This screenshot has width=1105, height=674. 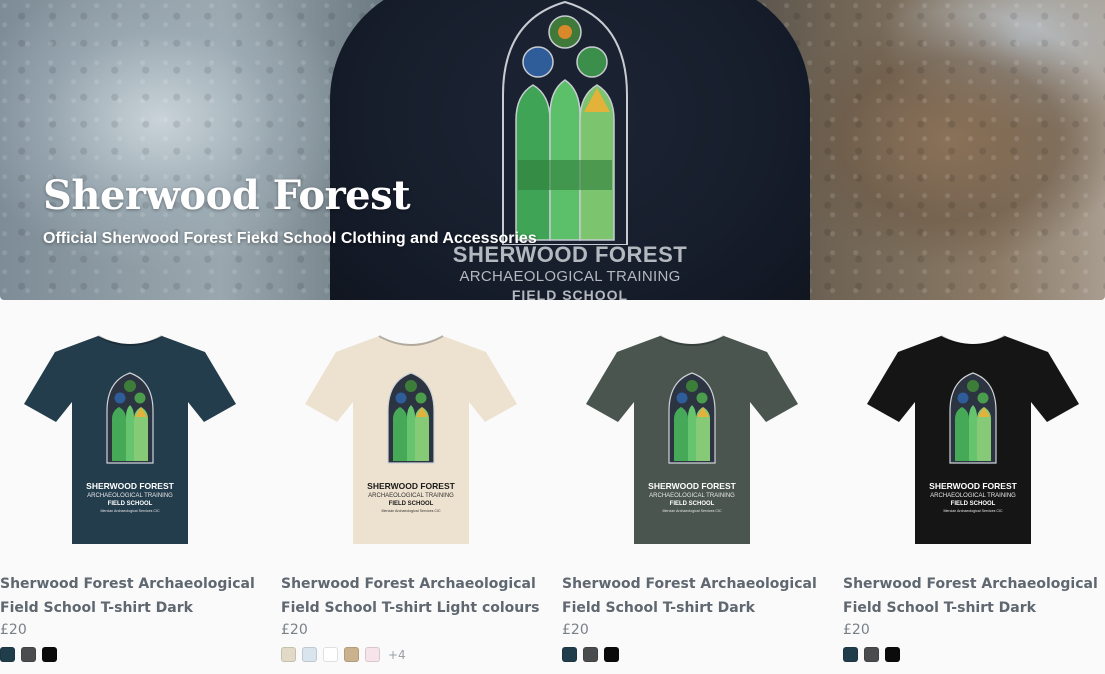 What do you see at coordinates (411, 608) in the screenshot?
I see `product-title-line2: Field School T-shirt Light colours` at bounding box center [411, 608].